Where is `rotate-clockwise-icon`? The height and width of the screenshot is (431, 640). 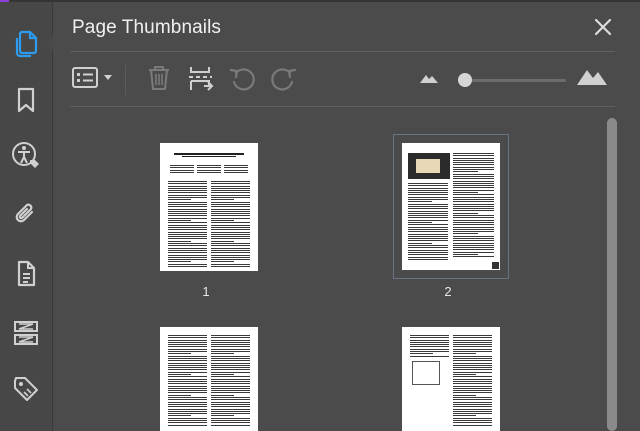 rotate-clockwise-icon is located at coordinates (284, 80).